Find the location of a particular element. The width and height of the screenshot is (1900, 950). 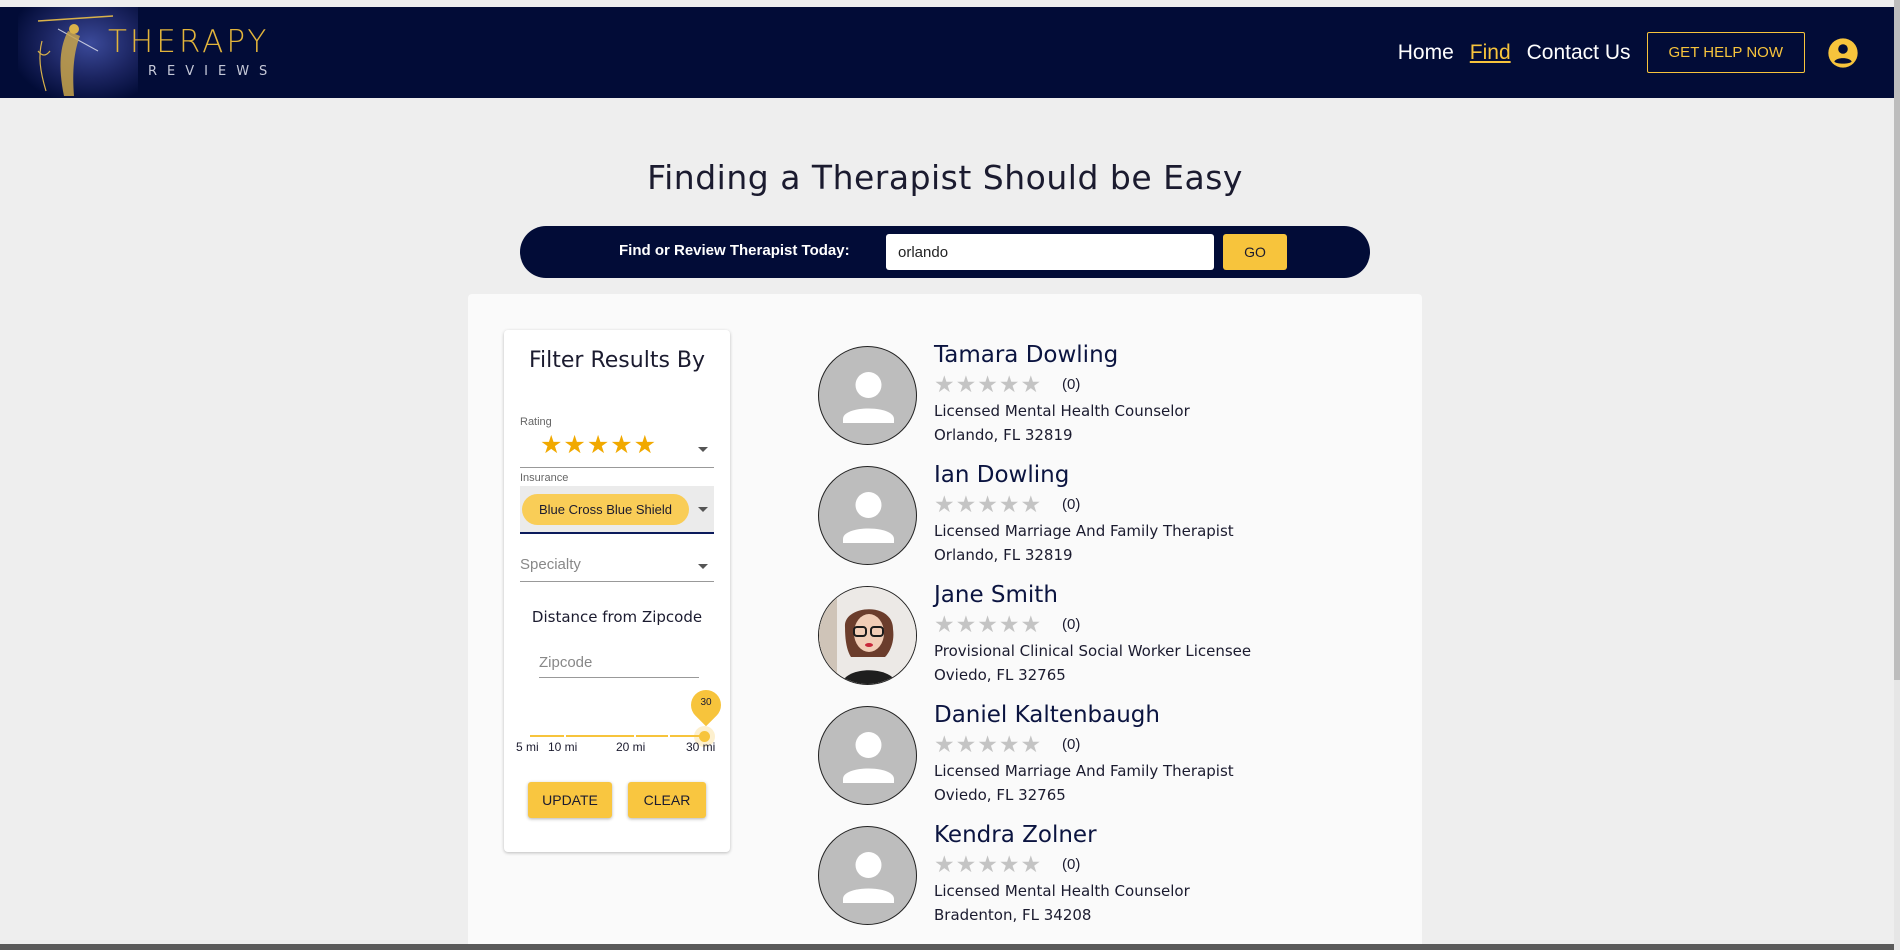

slider-value-label: 30 is located at coordinates (706, 702).